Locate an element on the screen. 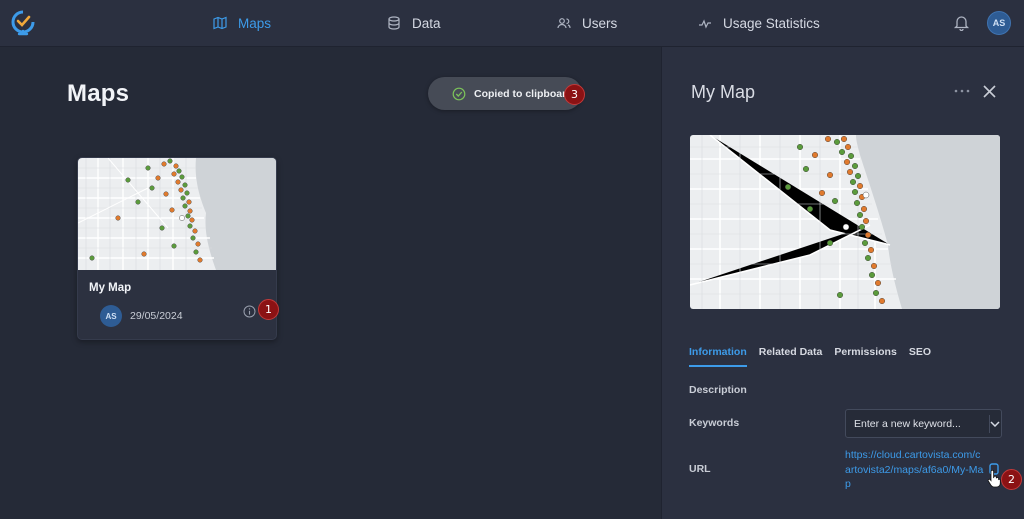  keywords-input is located at coordinates (917, 423).